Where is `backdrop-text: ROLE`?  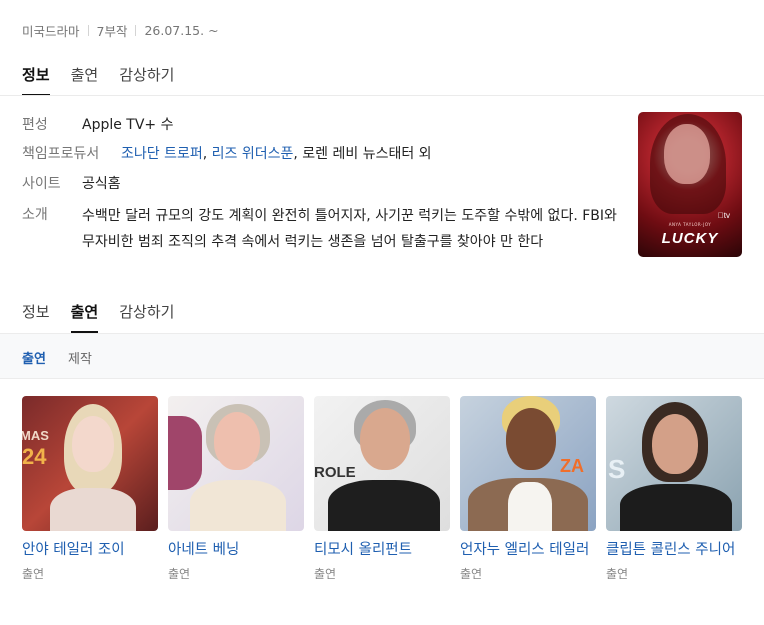
backdrop-text: ROLE is located at coordinates (335, 472).